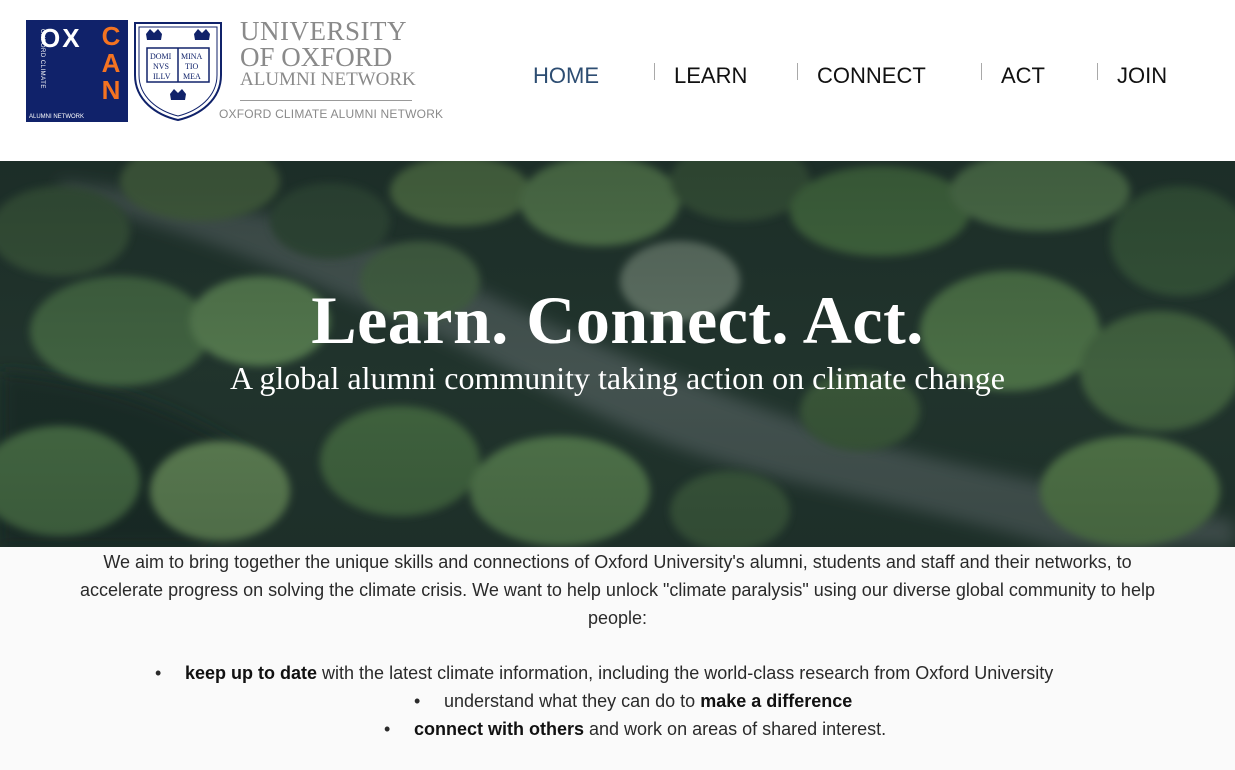 The width and height of the screenshot is (1235, 770). I want to click on oxcan-letter: N, so click(111, 90).